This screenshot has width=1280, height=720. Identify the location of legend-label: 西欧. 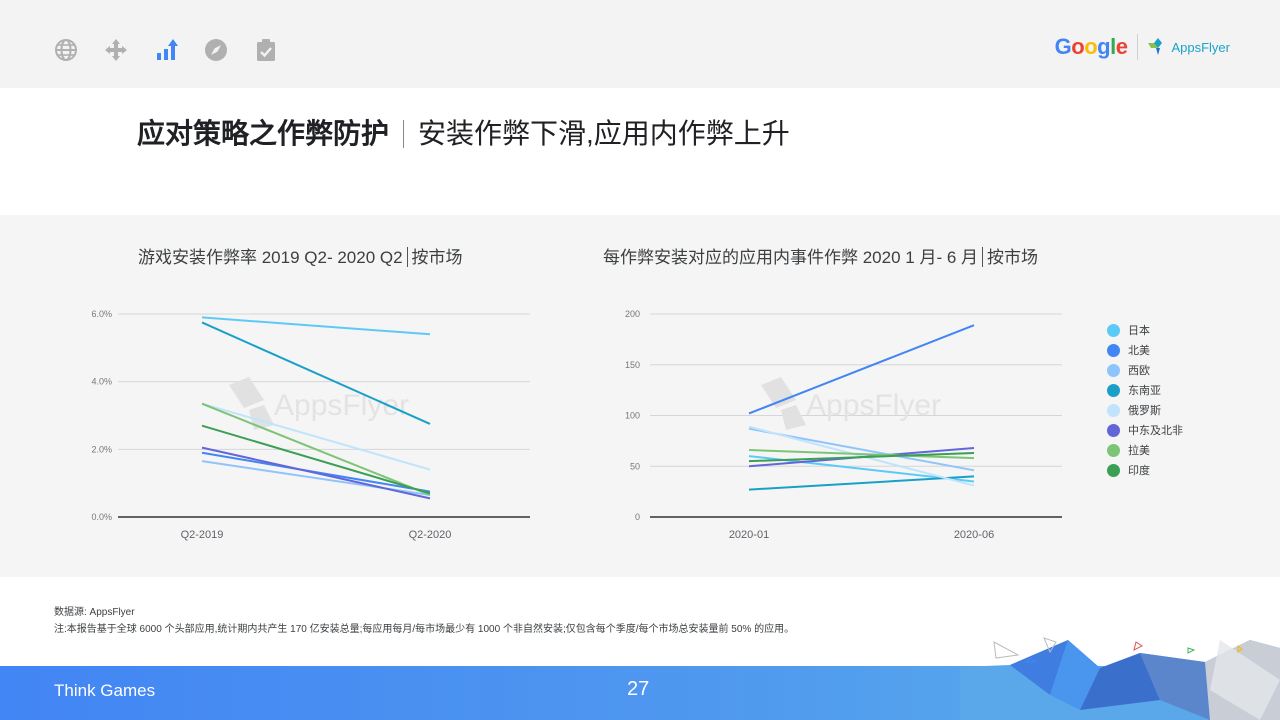
(1139, 371).